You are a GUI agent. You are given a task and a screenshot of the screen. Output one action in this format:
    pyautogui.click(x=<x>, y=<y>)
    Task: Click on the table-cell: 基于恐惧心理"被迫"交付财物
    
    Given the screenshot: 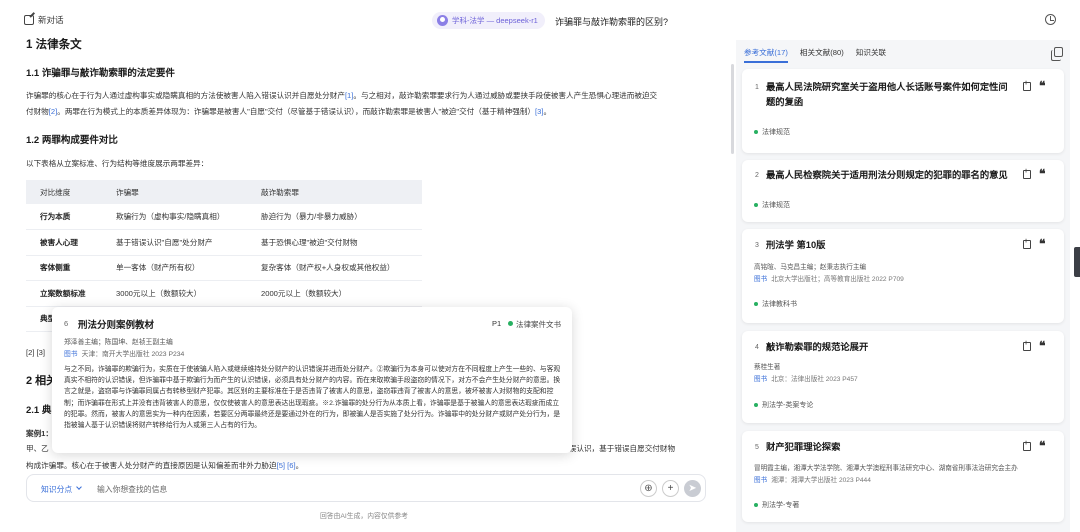 What is the action you would take?
    pyautogui.click(x=334, y=242)
    